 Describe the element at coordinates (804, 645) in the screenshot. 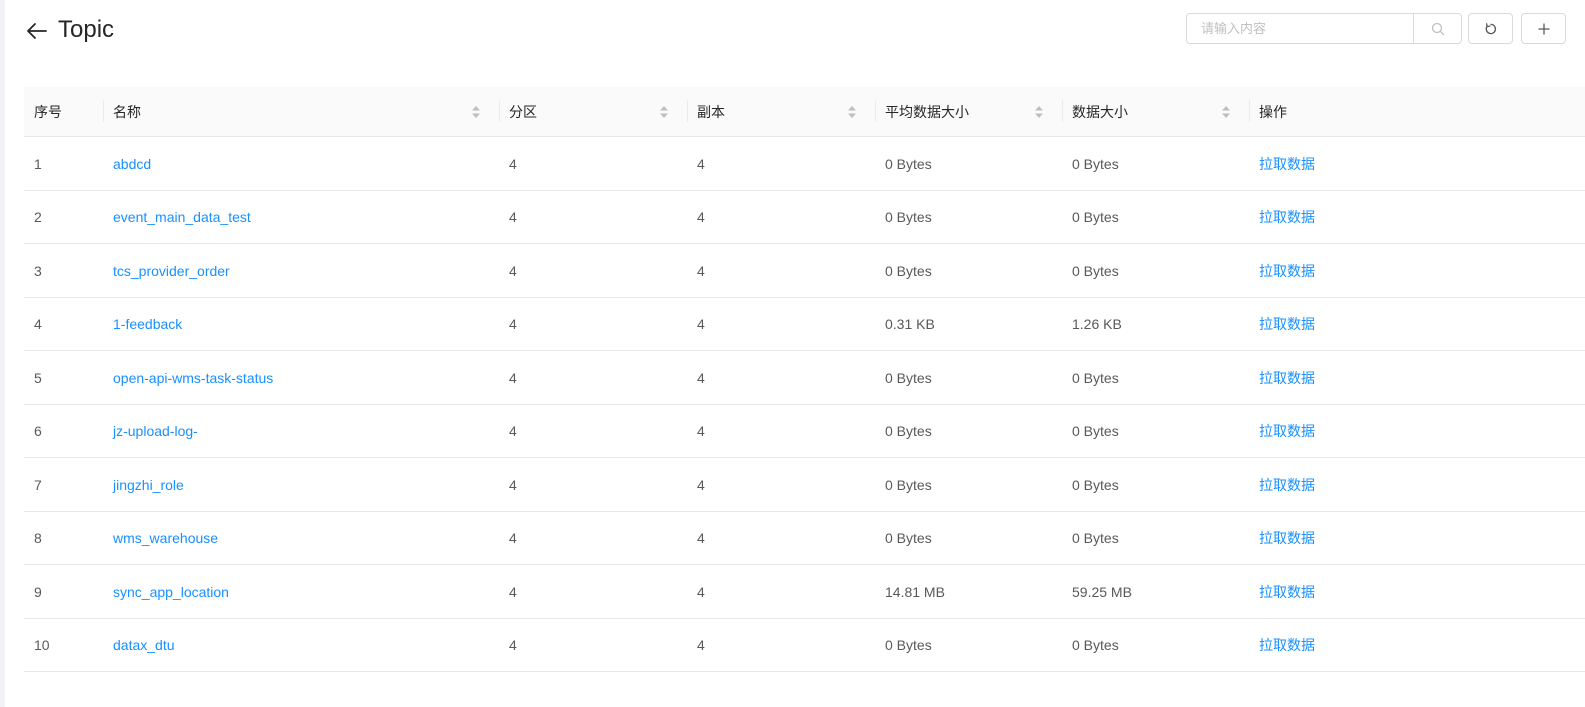

I see `table-row: 10 datax_dtu 4 4 0 Bytes 0 Bytes 拉取数据` at that location.